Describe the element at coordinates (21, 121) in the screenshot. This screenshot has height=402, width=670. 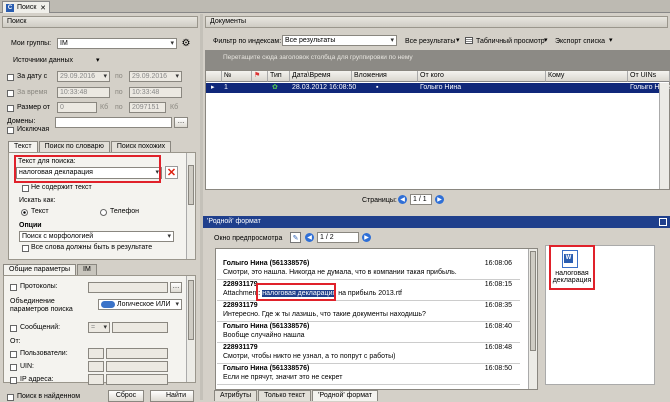
I see `domains-label: Домены:` at that location.